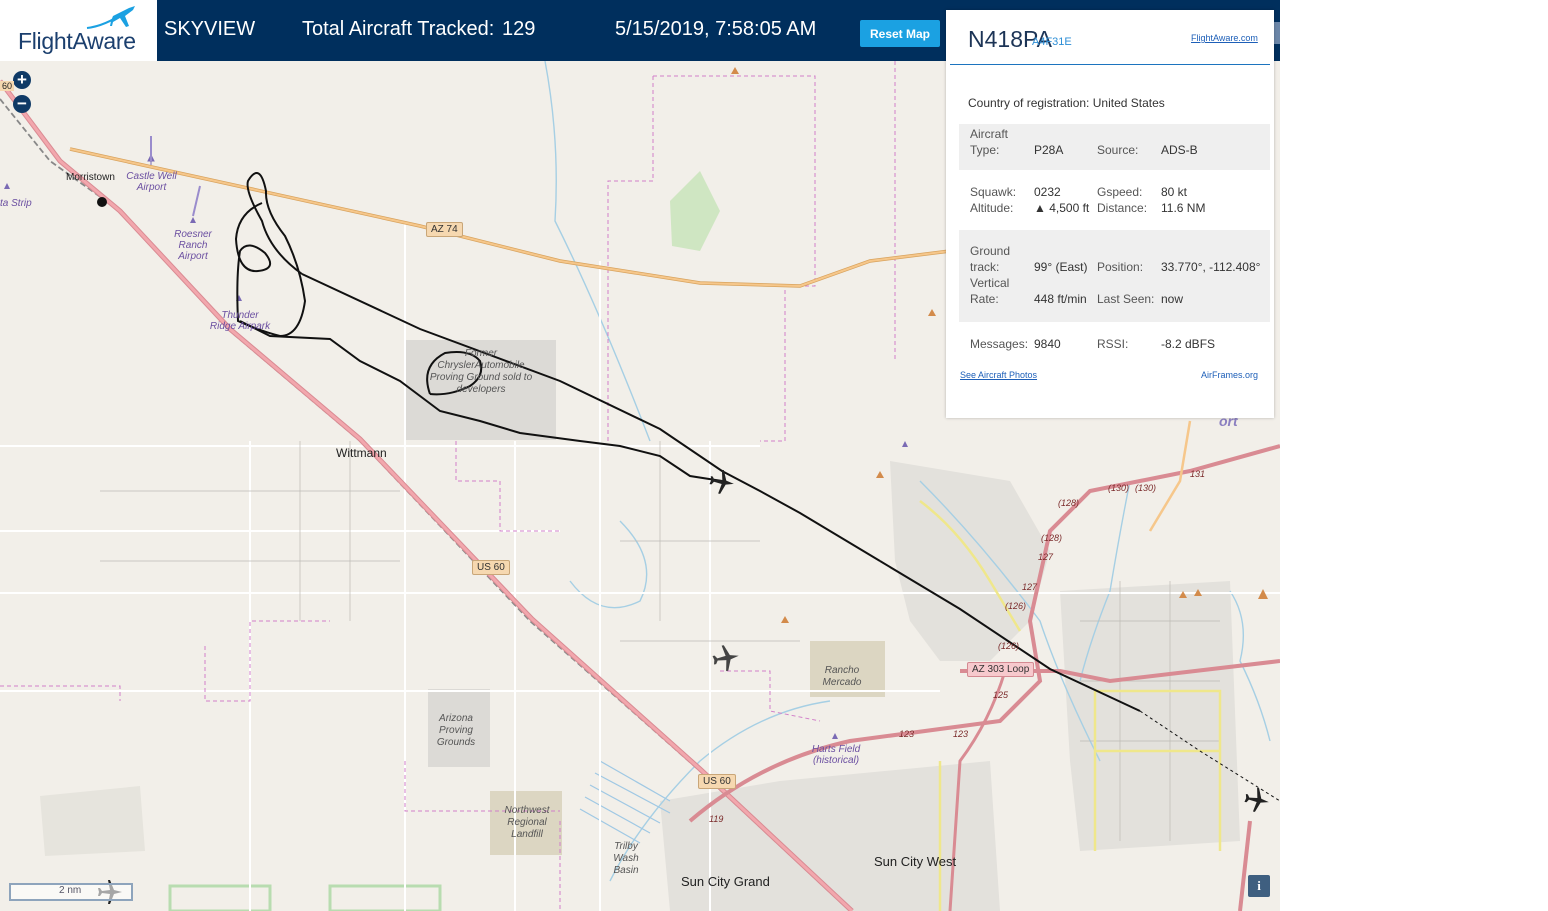 Image resolution: width=1548 pixels, height=911 pixels. What do you see at coordinates (1183, 208) in the screenshot?
I see `distance-value: 11.6 NM` at bounding box center [1183, 208].